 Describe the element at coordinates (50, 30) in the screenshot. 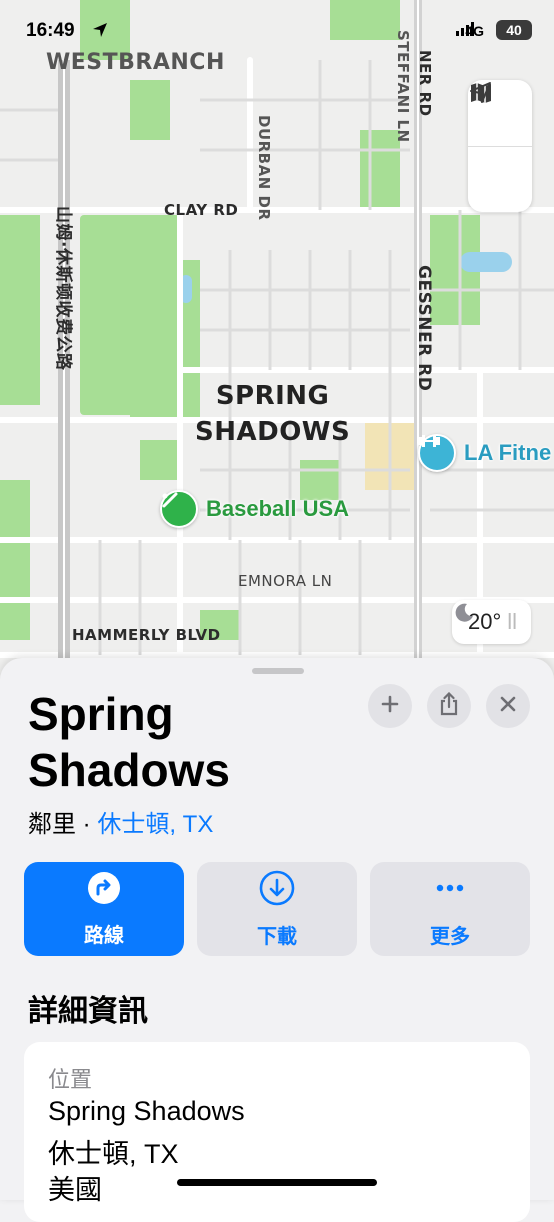

I see `status-time: 16:49` at that location.